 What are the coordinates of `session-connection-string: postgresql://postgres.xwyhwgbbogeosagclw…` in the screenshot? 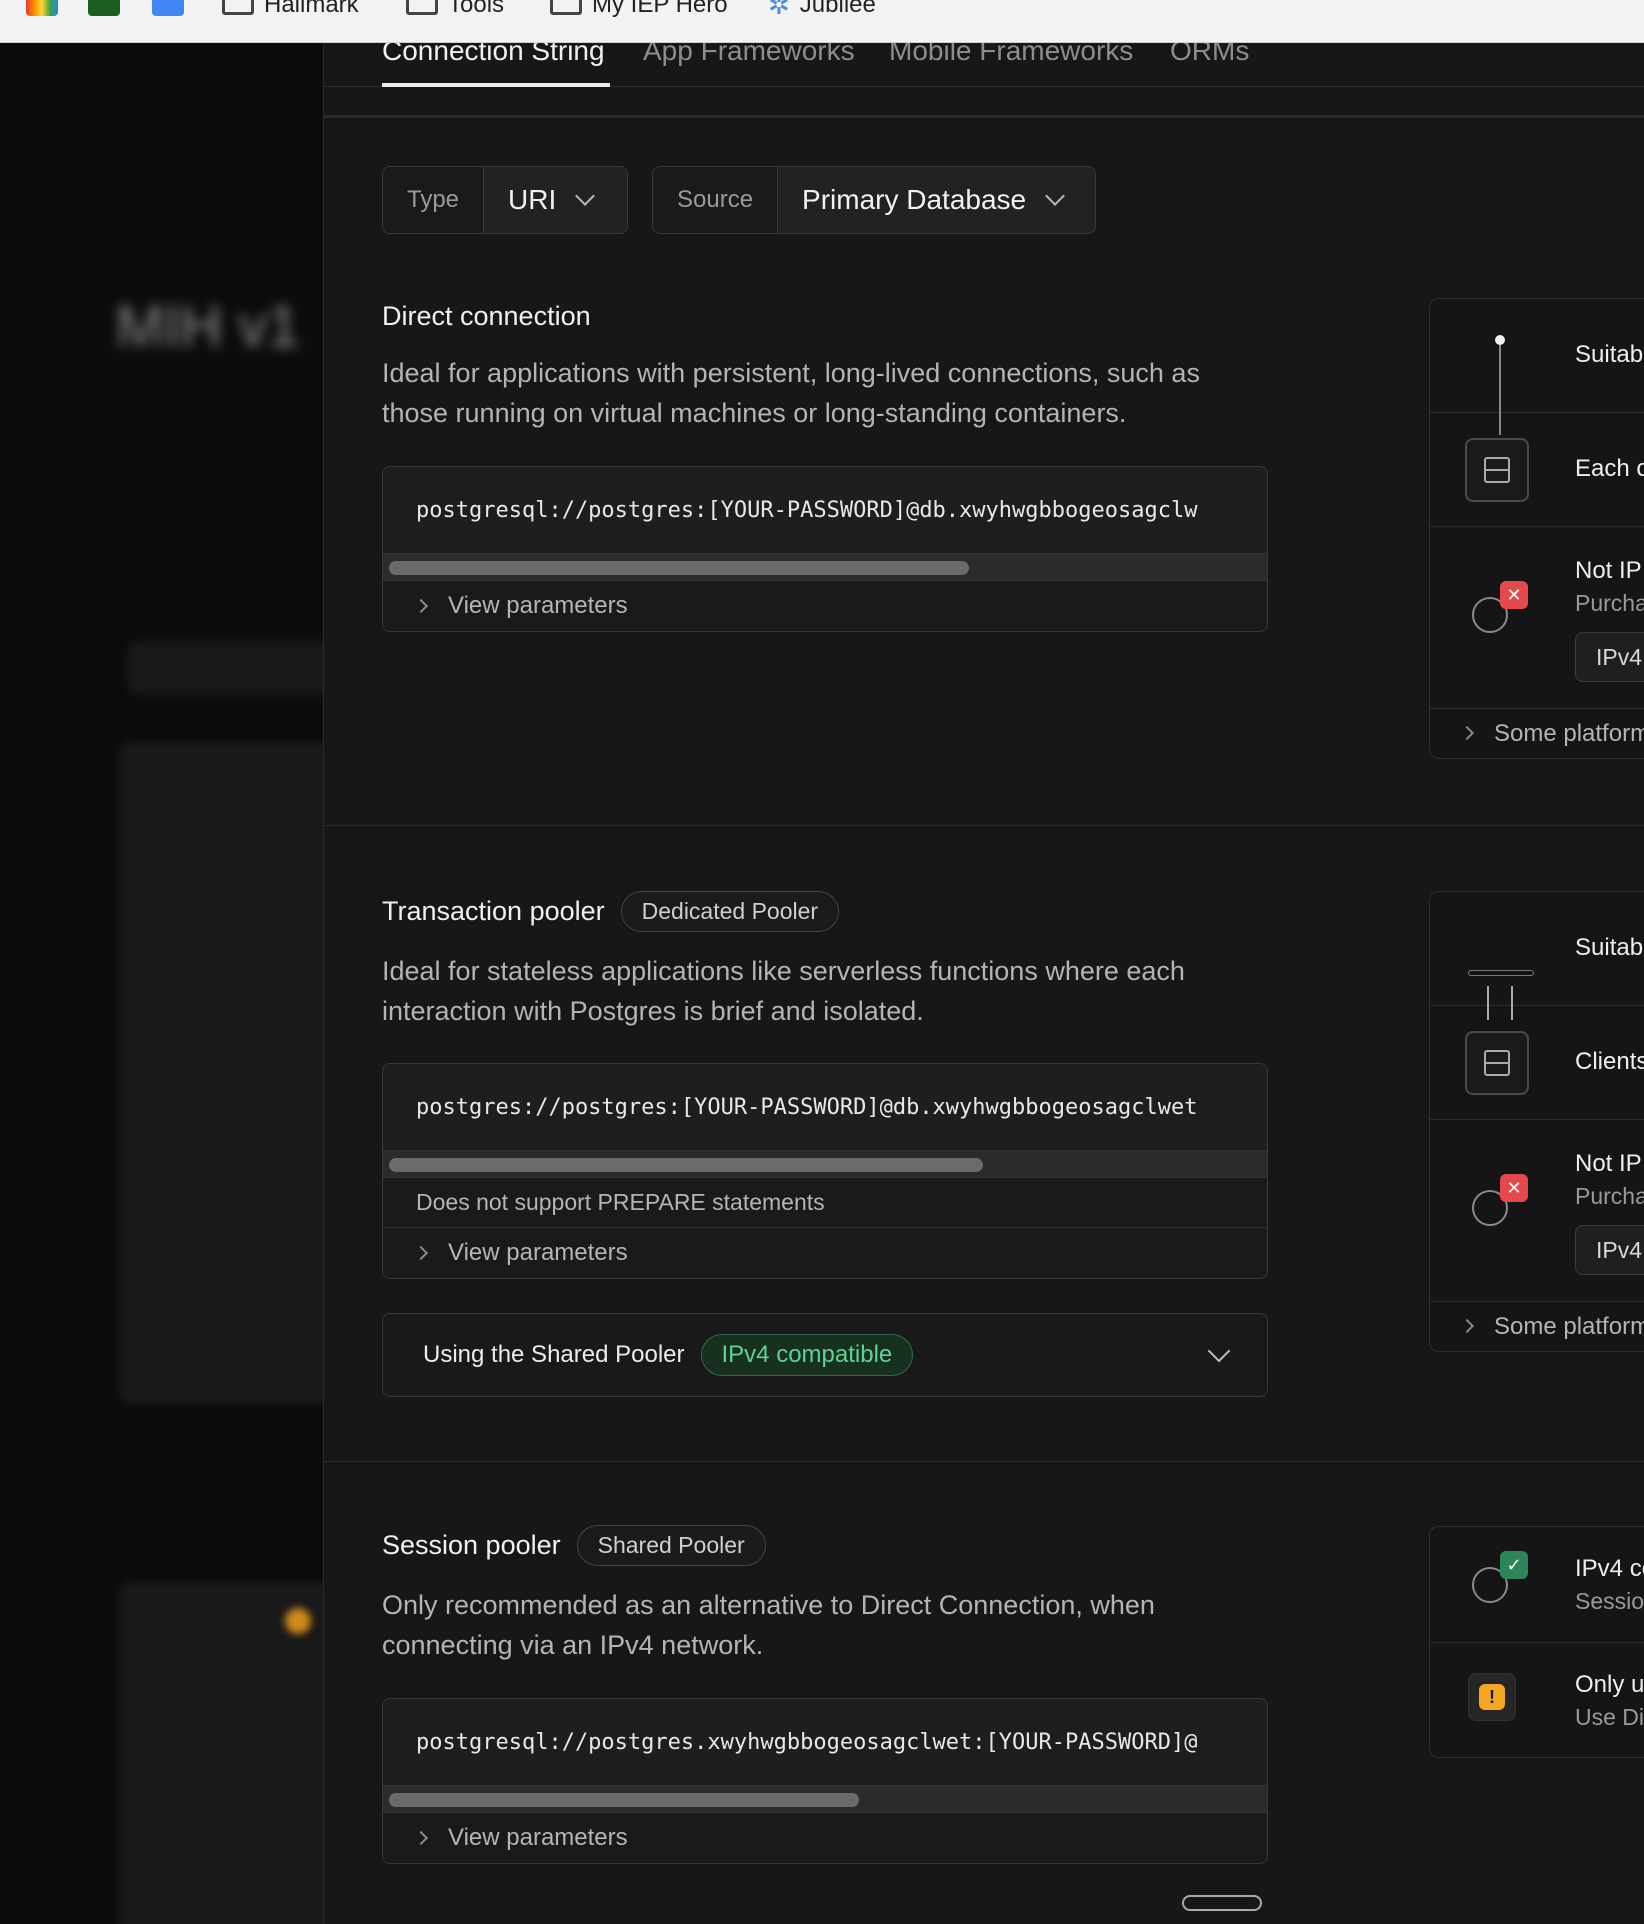 It's located at (825, 1742).